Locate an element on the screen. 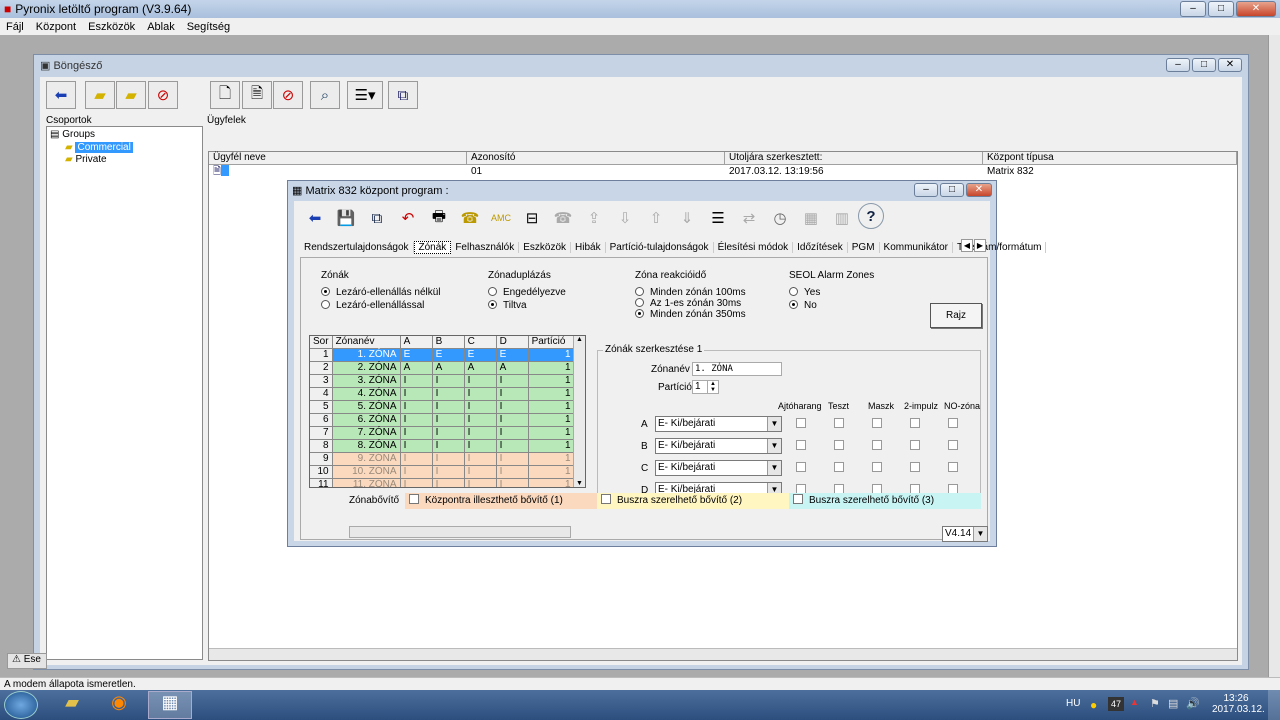 Image resolution: width=1280 pixels, height=720 pixels. language-indicator: HU is located at coordinates (1073, 703).